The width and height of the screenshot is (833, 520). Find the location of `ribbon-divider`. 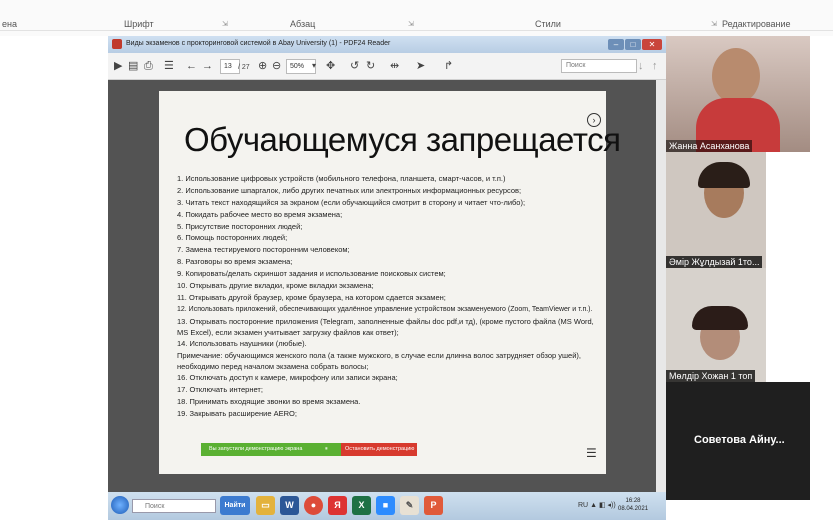

ribbon-divider is located at coordinates (416, 30).